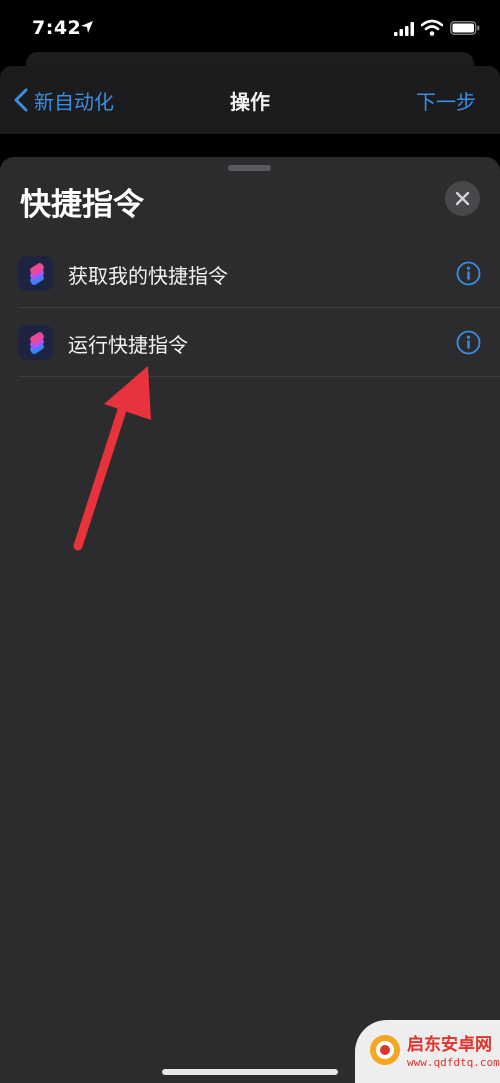 This screenshot has height=1083, width=500. What do you see at coordinates (21, 100) in the screenshot?
I see `chevron-left-icon` at bounding box center [21, 100].